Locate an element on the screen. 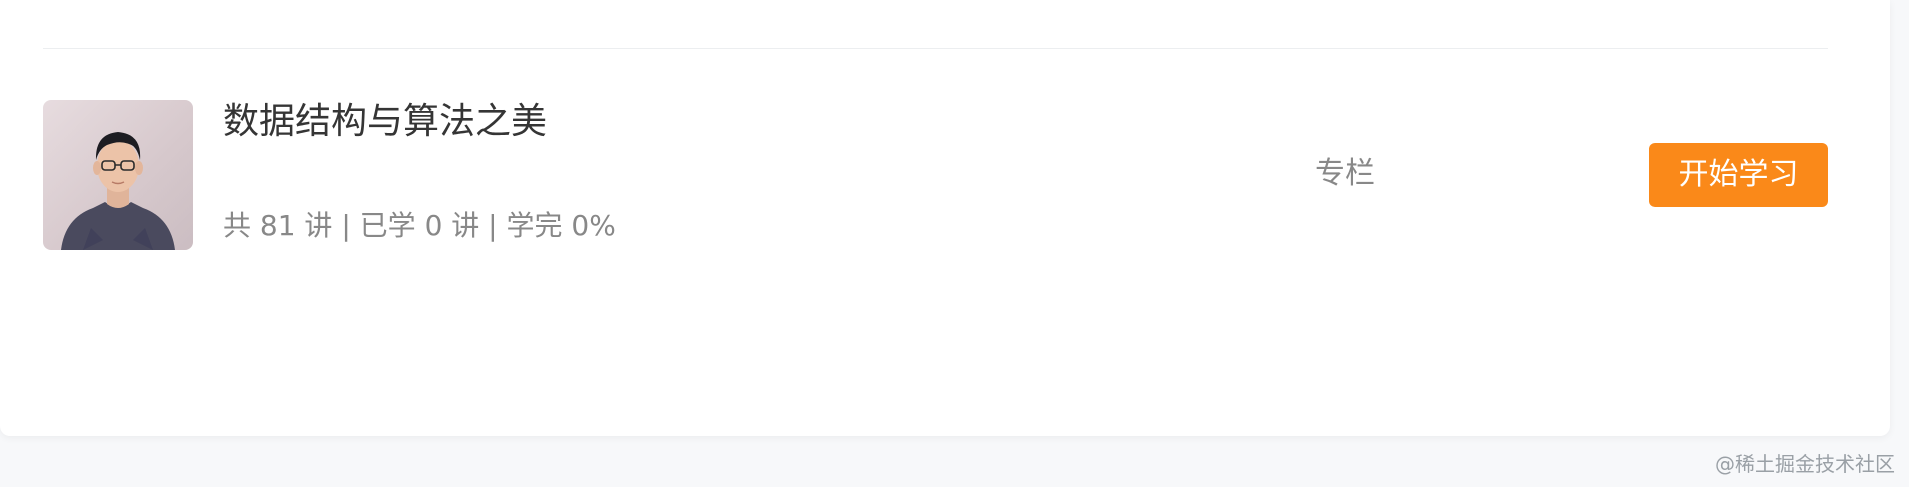  watermark: @稀土掘金技术社区 is located at coordinates (1805, 464).